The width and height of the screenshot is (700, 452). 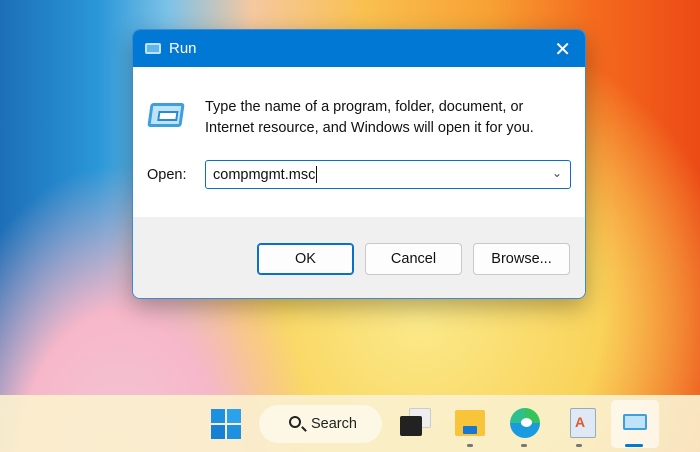 What do you see at coordinates (183, 48) in the screenshot?
I see `dialog-title: Run` at bounding box center [183, 48].